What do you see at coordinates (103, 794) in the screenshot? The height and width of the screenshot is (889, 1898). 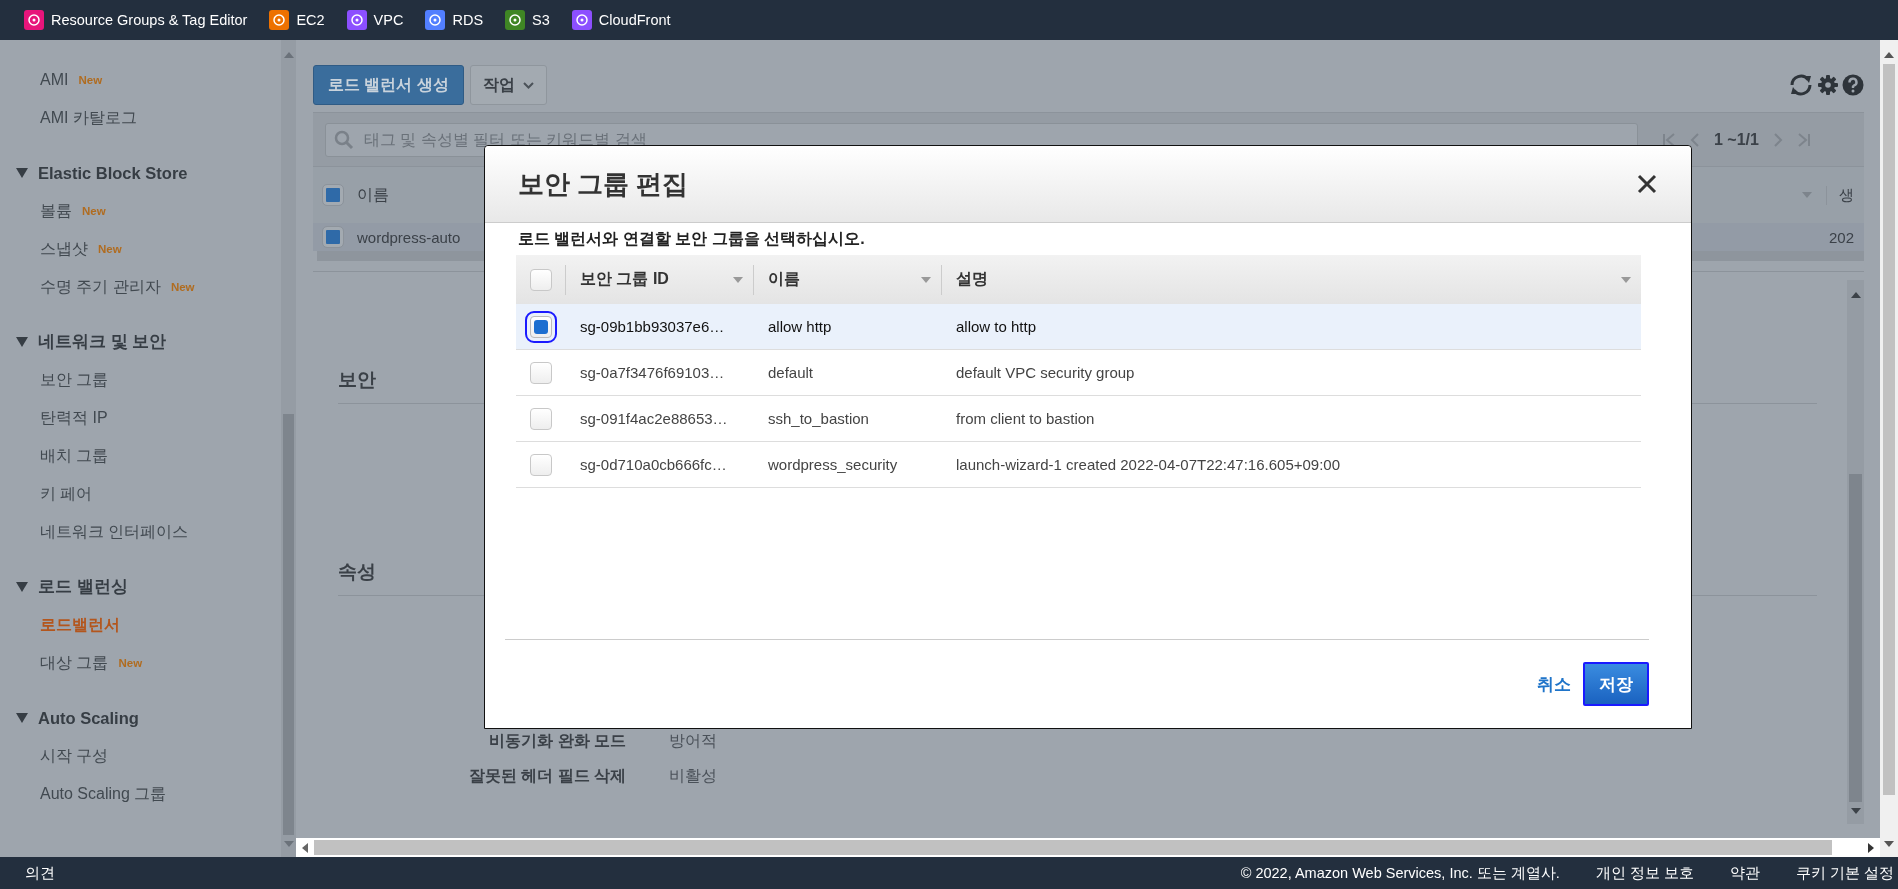 I see `nav-item: Auto Scaling 그룹` at bounding box center [103, 794].